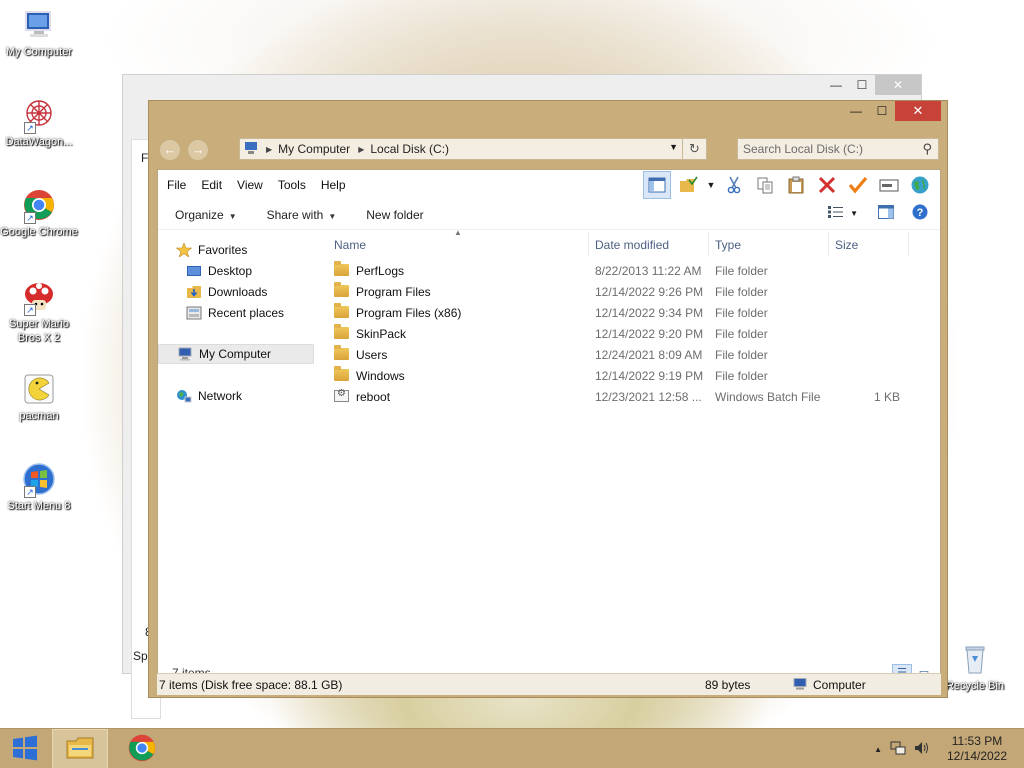 The image size is (1024, 768). What do you see at coordinates (185, 354) in the screenshot?
I see `computer-icon` at bounding box center [185, 354].